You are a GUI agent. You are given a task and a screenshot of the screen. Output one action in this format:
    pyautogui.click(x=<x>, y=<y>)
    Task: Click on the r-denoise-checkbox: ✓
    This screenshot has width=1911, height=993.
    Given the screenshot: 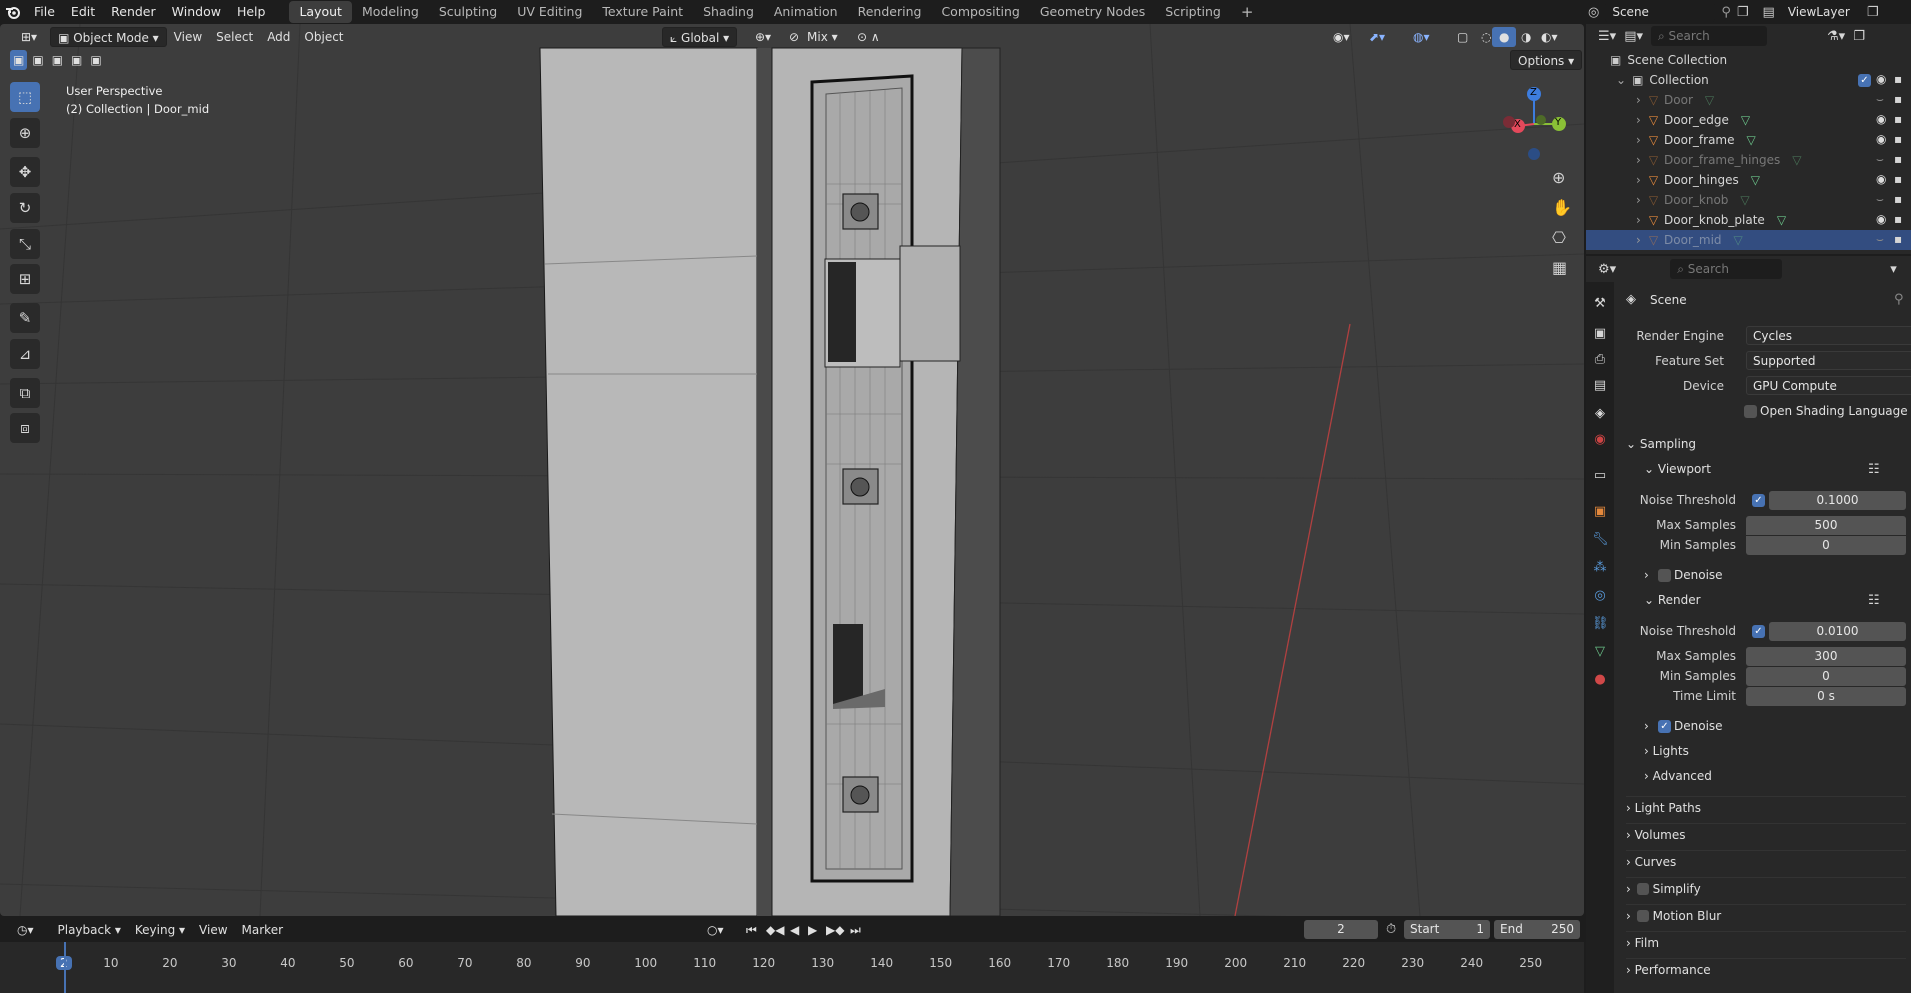 What is the action you would take?
    pyautogui.click(x=1664, y=726)
    